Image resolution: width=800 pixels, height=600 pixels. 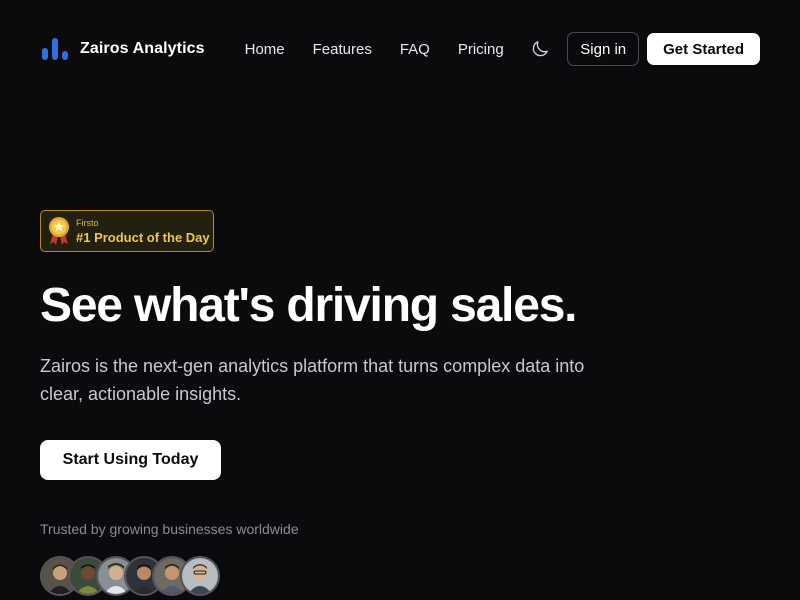 What do you see at coordinates (130, 576) in the screenshot?
I see `customer-avatars` at bounding box center [130, 576].